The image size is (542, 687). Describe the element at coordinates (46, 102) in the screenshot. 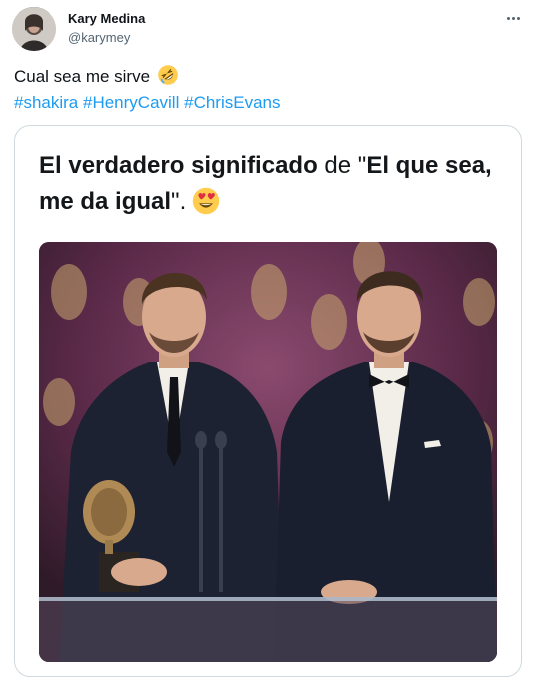

I see `hashtag-shakira: #shakira` at that location.